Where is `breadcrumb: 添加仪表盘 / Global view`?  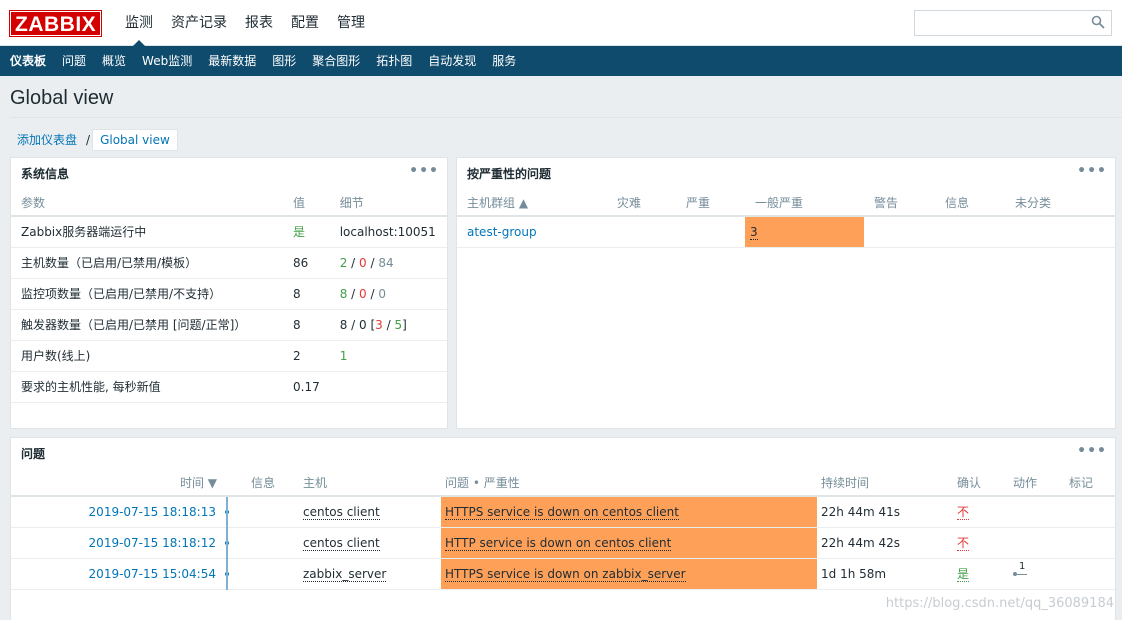
breadcrumb: 添加仪表盘 / Global view is located at coordinates (94, 140).